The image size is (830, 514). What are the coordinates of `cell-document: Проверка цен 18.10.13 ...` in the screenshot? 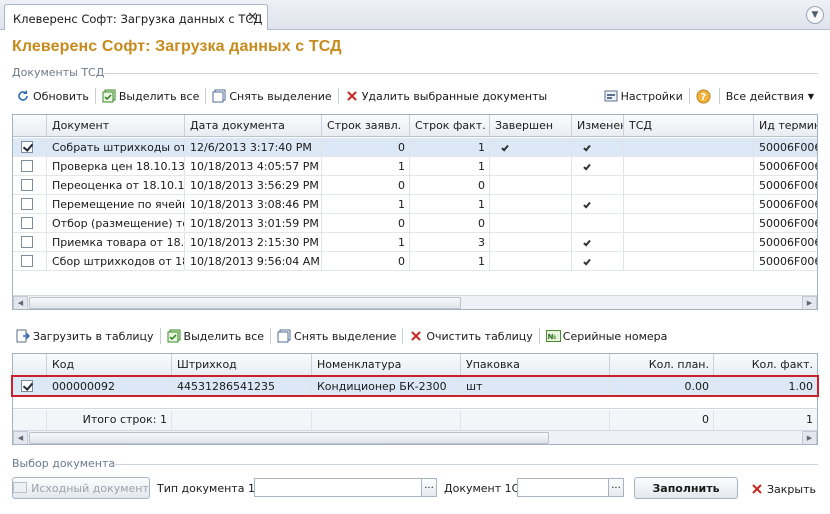 It's located at (116, 166).